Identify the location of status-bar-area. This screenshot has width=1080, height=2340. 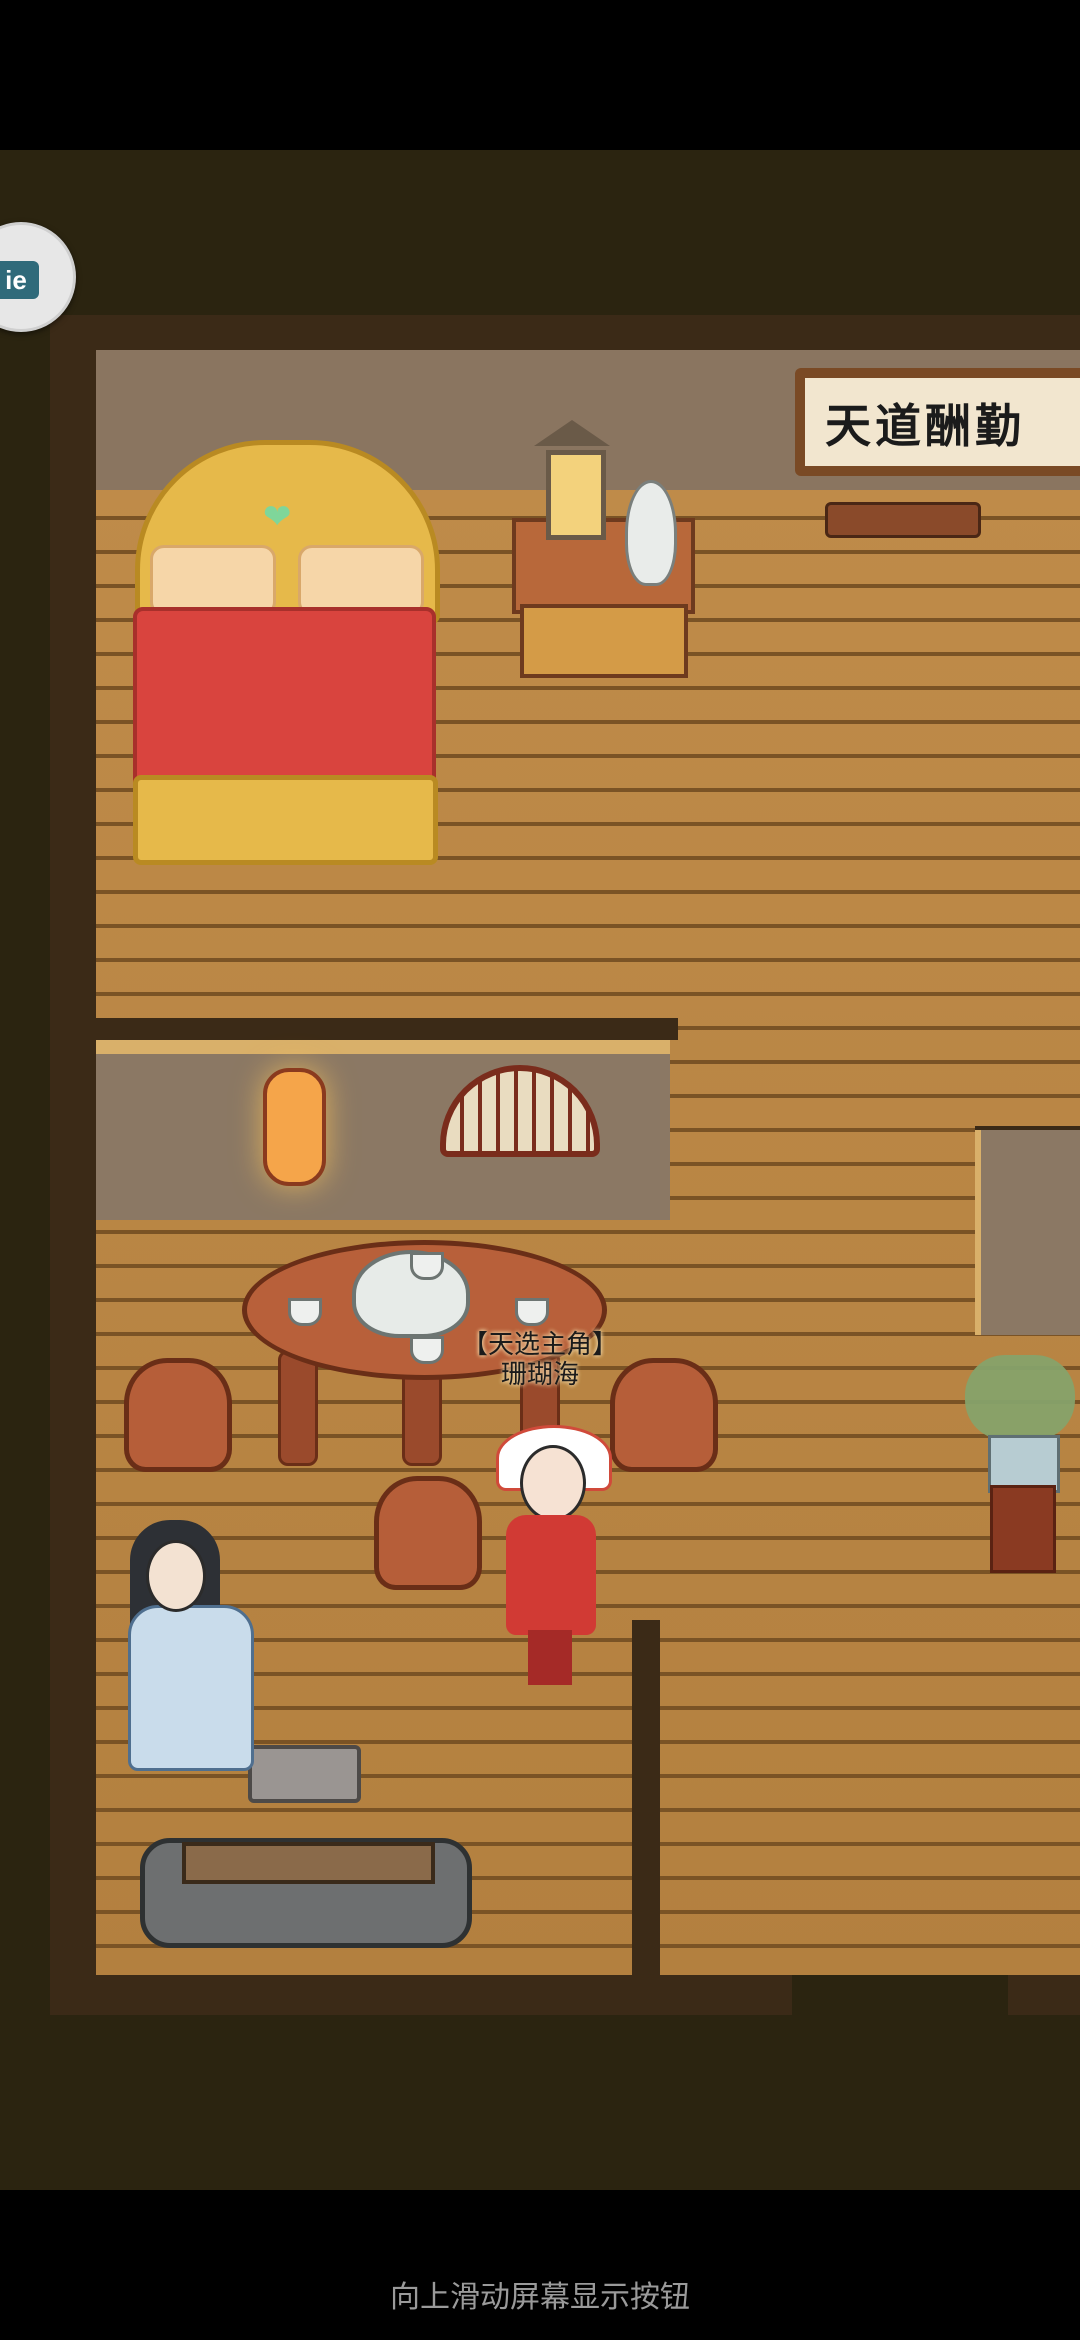
(540, 75).